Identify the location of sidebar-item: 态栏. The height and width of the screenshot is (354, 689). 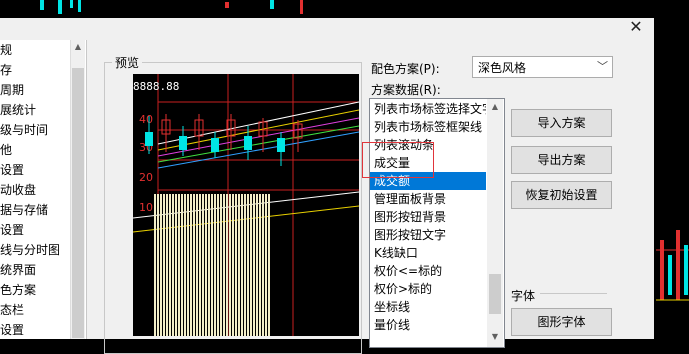
(35, 310).